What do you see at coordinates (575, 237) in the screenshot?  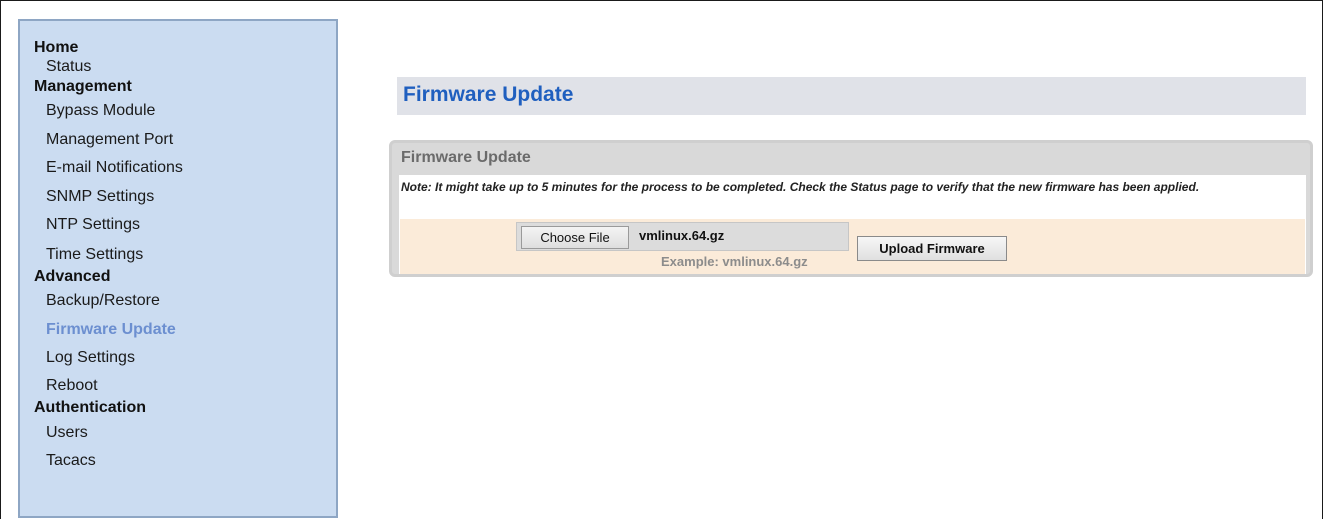 I see `choose-file-button: Choose File` at bounding box center [575, 237].